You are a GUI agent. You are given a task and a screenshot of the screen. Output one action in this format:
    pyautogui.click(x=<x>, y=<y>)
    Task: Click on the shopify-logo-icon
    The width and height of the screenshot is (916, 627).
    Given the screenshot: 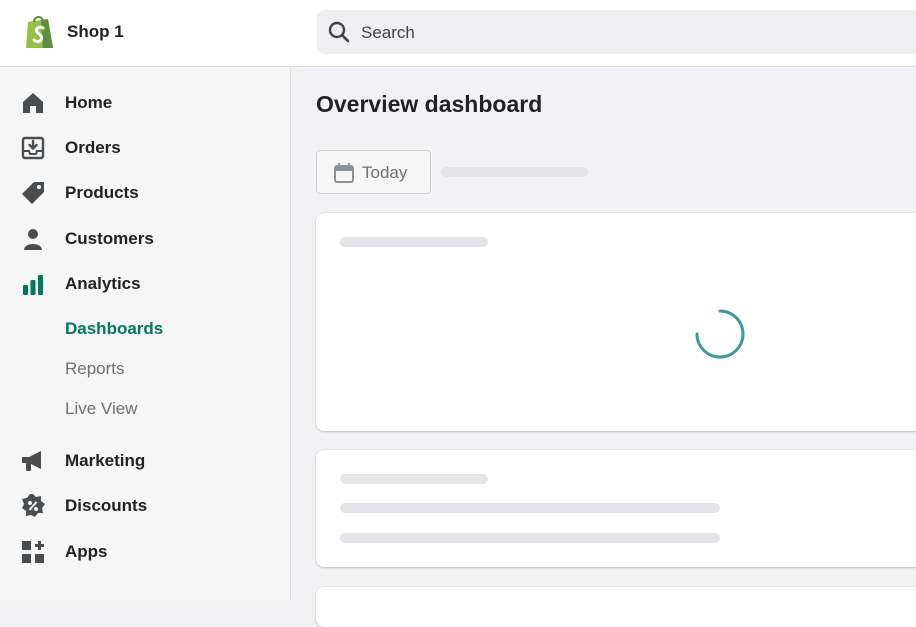 What is the action you would take?
    pyautogui.click(x=39, y=32)
    